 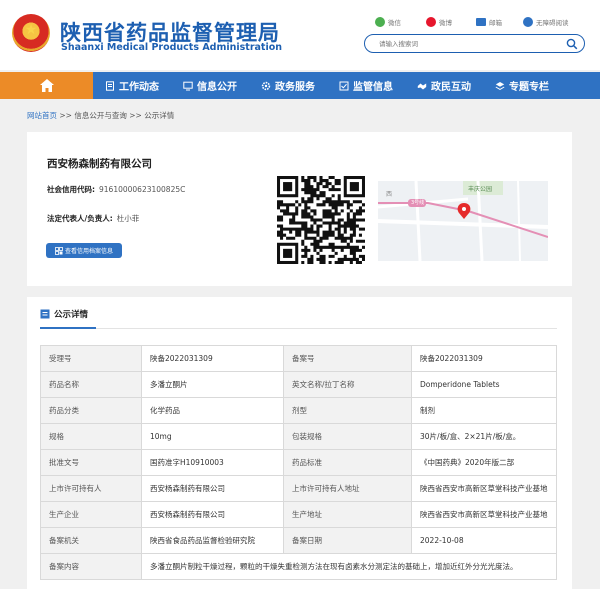 What do you see at coordinates (91, 566) in the screenshot?
I see `detail-label: 备案内容` at bounding box center [91, 566].